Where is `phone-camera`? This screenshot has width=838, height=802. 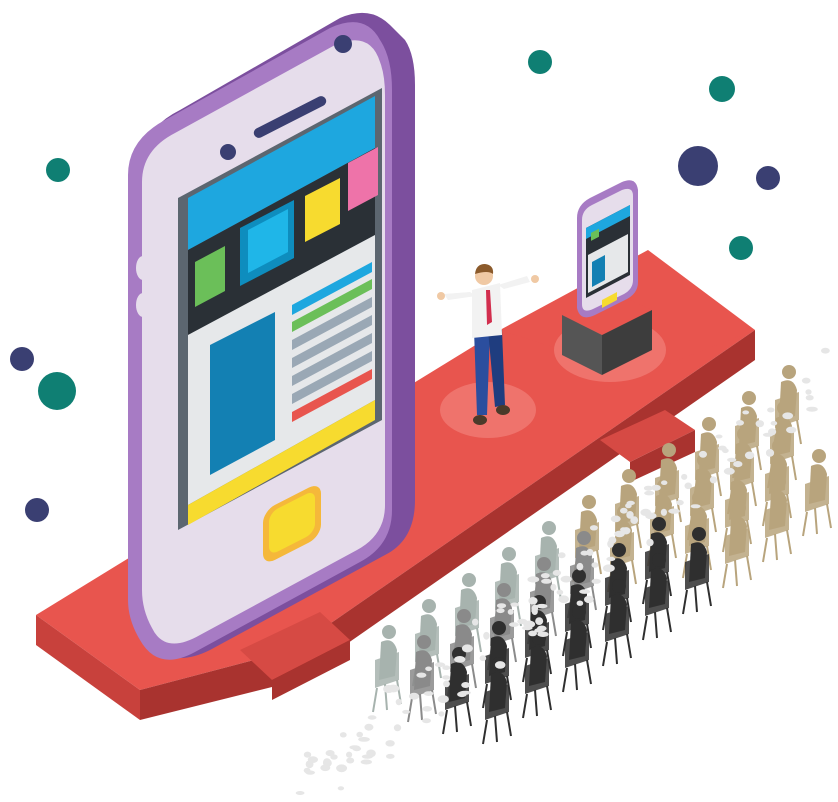
phone-camera is located at coordinates (228, 152).